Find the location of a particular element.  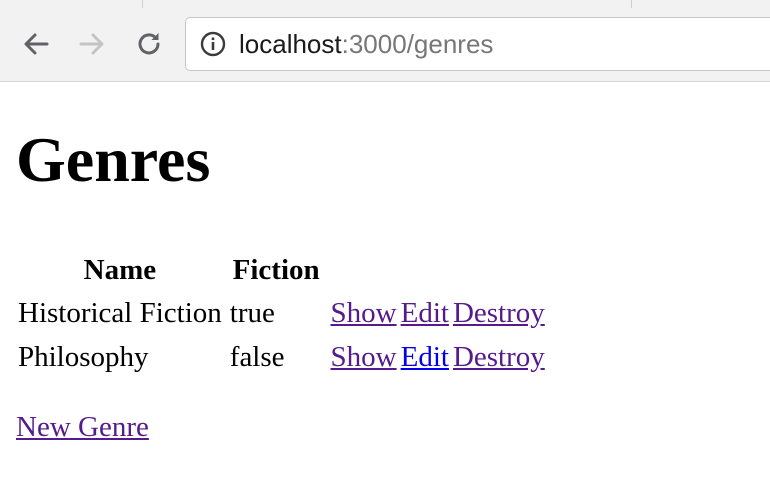

forward-button is located at coordinates (92, 44).